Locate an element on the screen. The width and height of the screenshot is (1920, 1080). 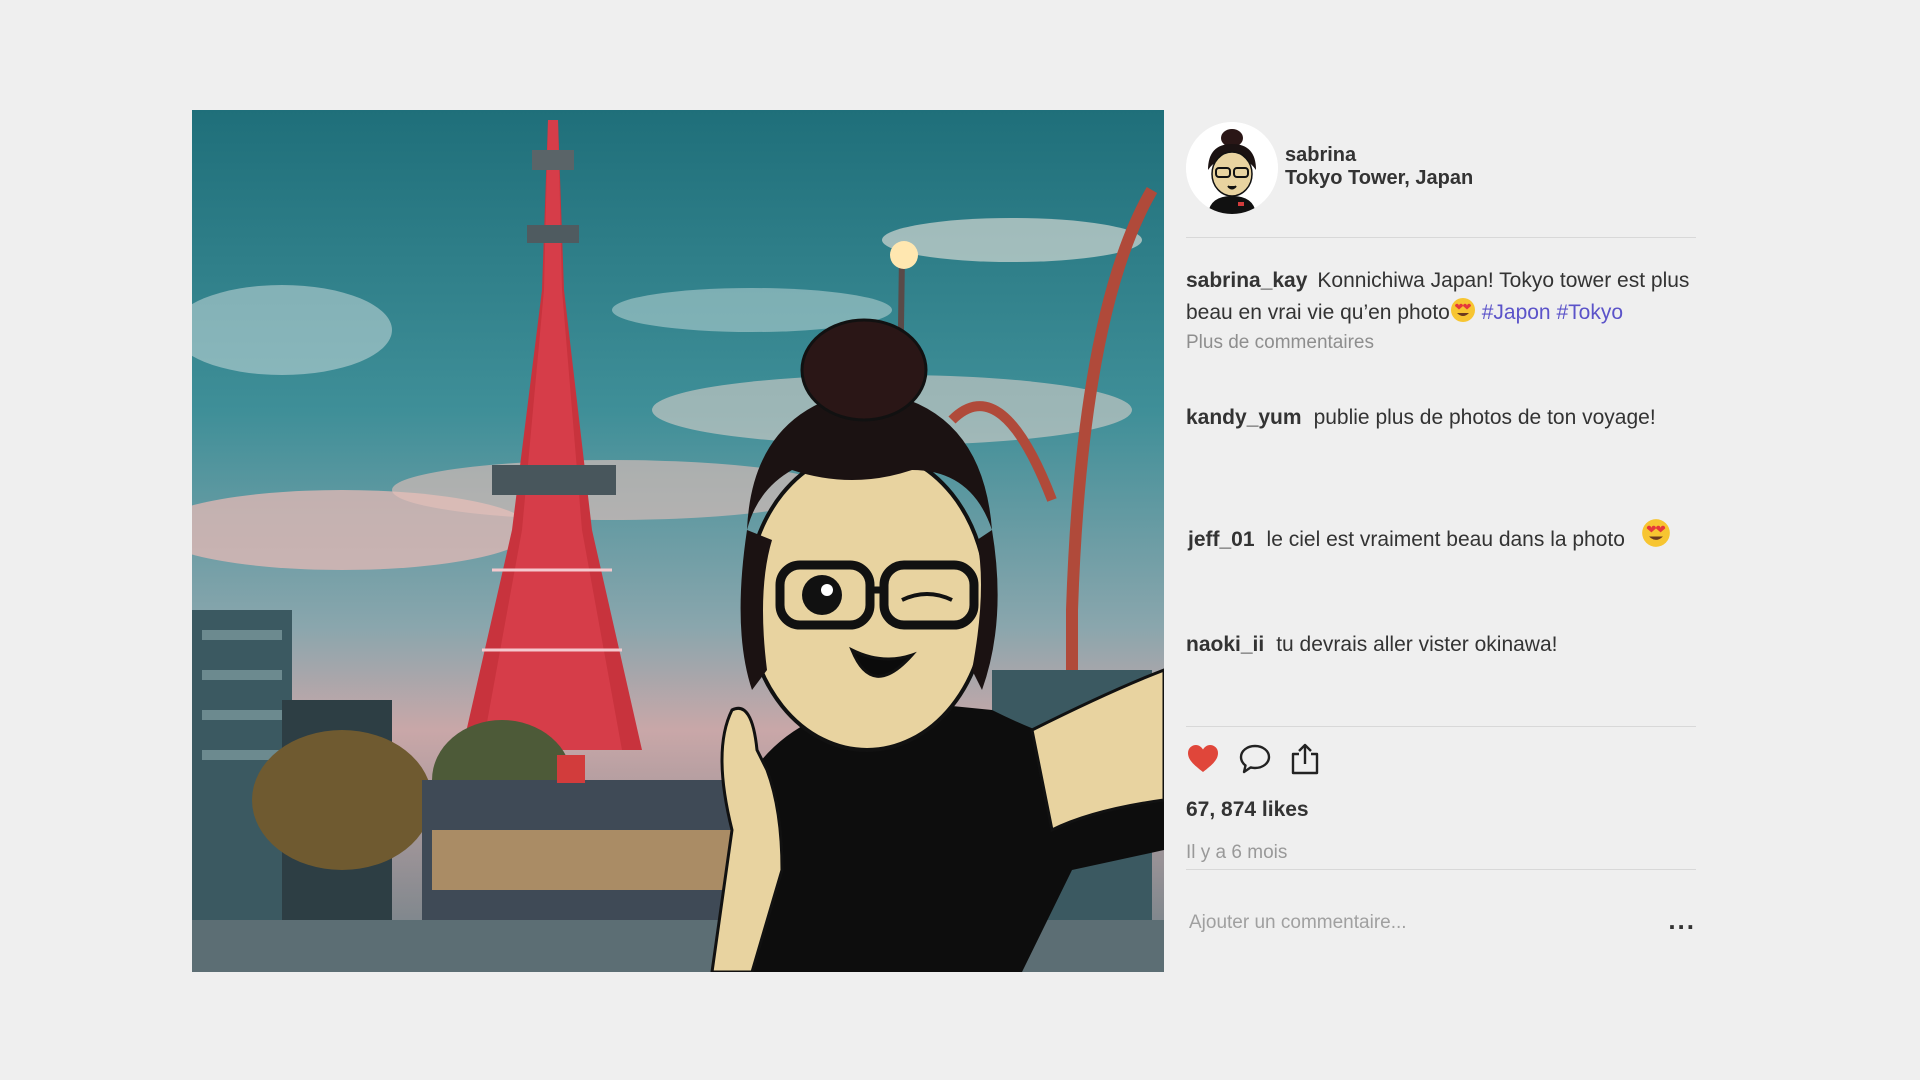
avatar is located at coordinates (1232, 168).